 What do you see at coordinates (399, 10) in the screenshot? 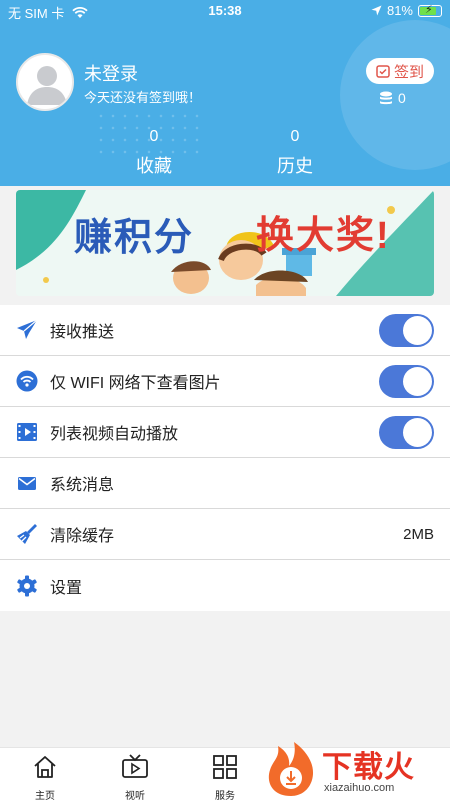
I see `battery-percent: 81%` at bounding box center [399, 10].